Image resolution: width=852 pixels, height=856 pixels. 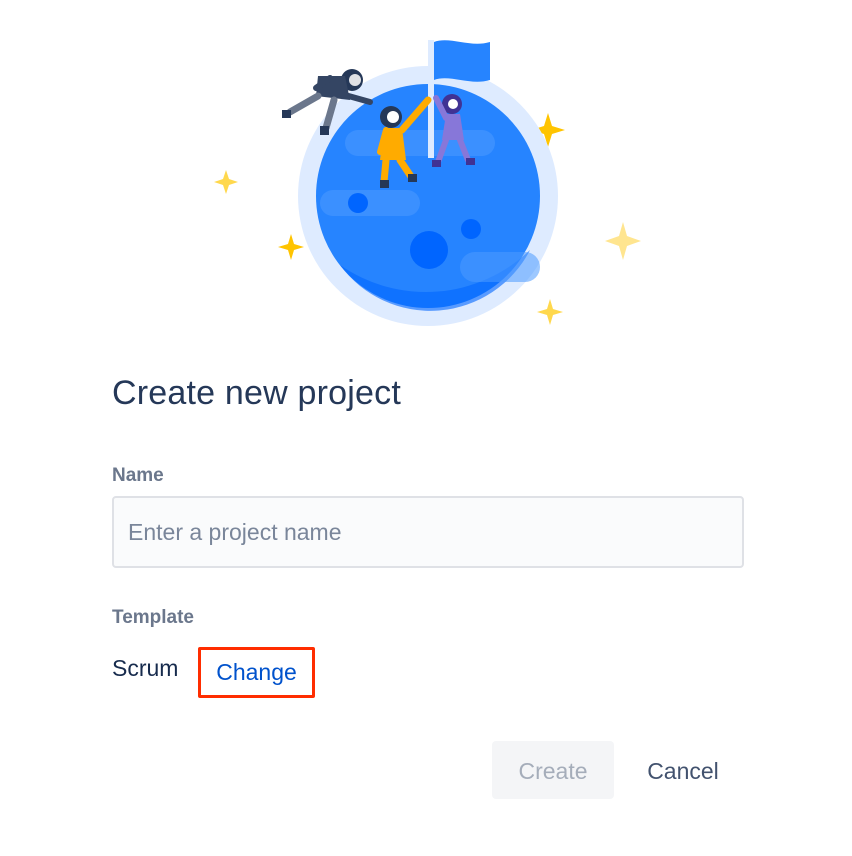 I want to click on create-button: Create, so click(x=553, y=770).